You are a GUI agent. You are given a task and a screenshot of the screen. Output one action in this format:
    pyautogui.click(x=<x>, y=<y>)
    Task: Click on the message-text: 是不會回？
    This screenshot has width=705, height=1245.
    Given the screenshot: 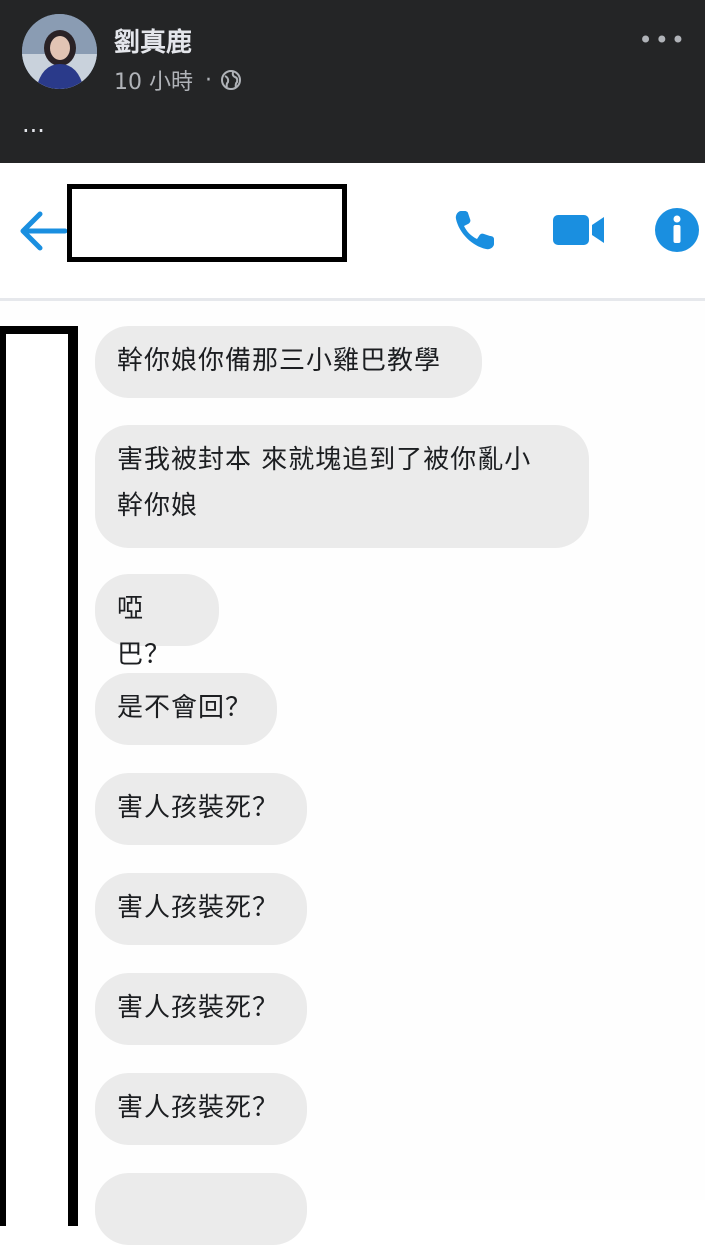 What is the action you would take?
    pyautogui.click(x=185, y=708)
    